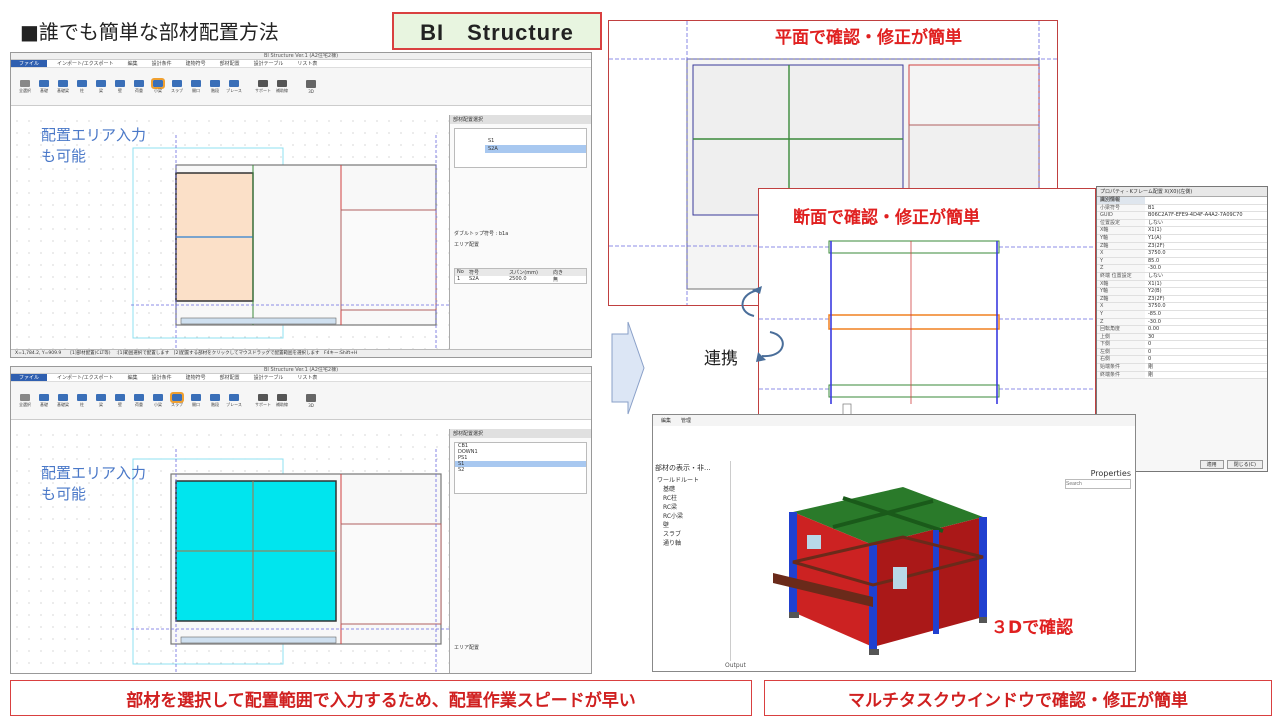 The width and height of the screenshot is (1280, 720). What do you see at coordinates (1182, 375) in the screenshot?
I see `property-row: 終端条件 剛` at bounding box center [1182, 375].